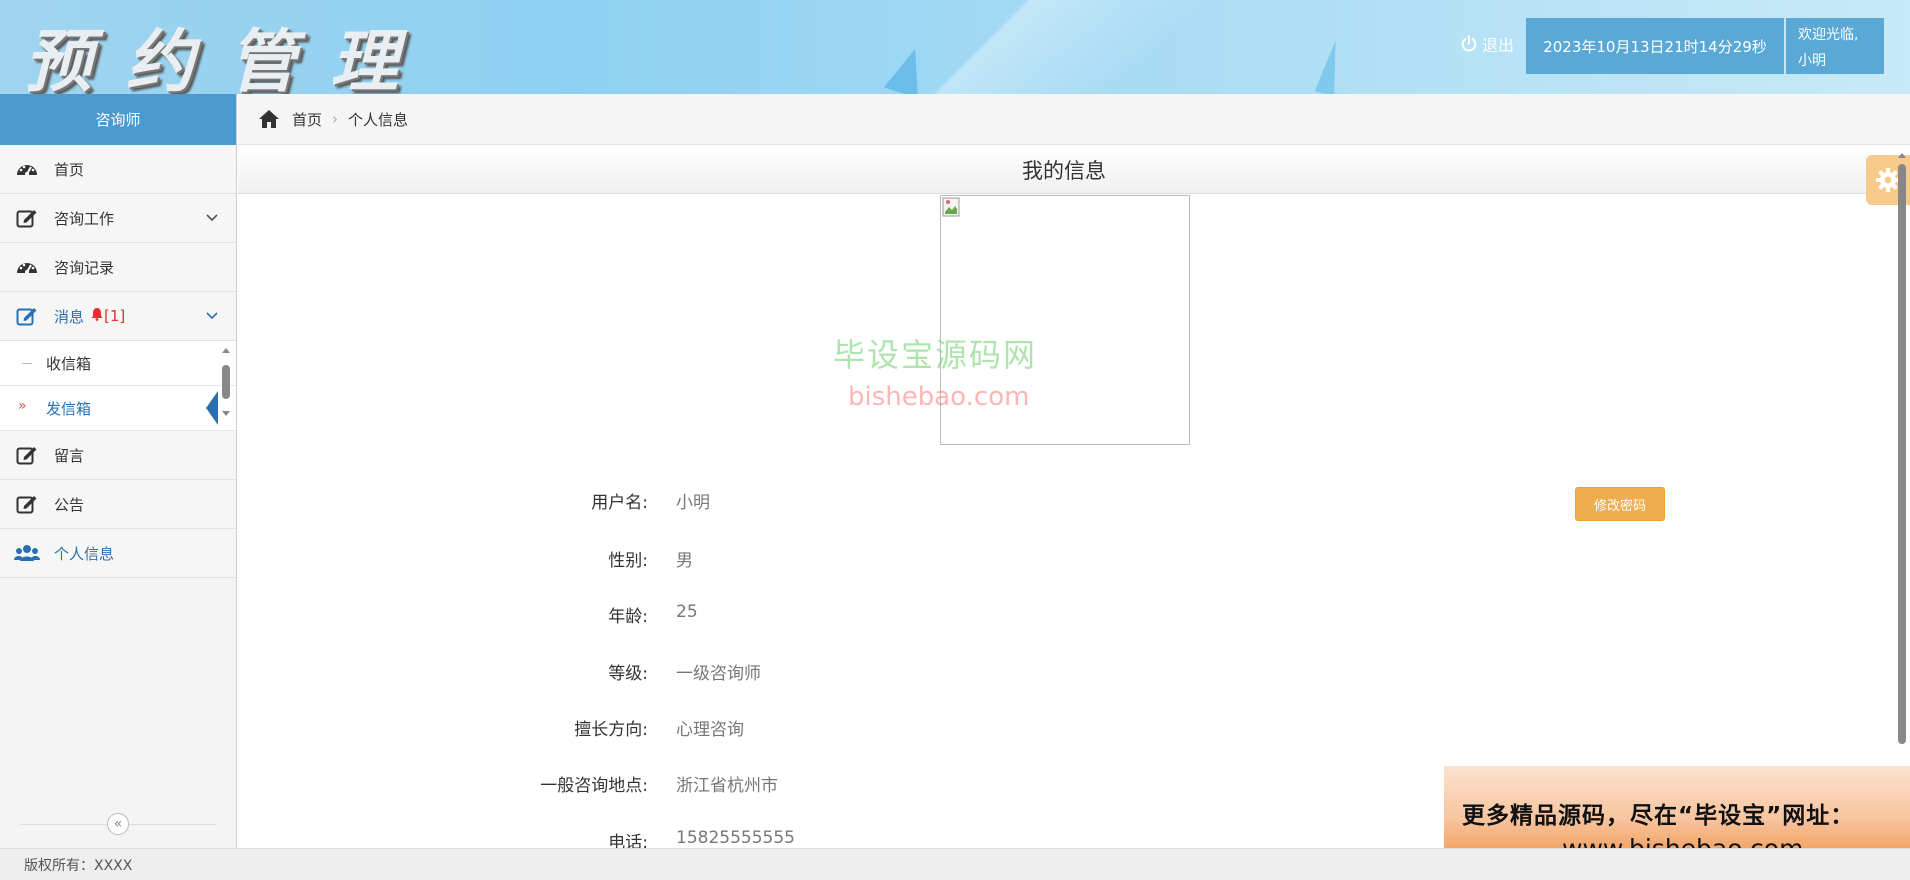 This screenshot has width=1910, height=880. Describe the element at coordinates (118, 824) in the screenshot. I see `sidebar-collapse-button: «` at that location.